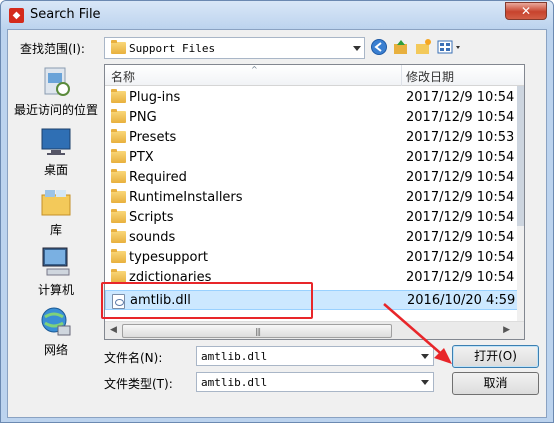 Image resolution: width=554 pixels, height=423 pixels. Describe the element at coordinates (52, 49) in the screenshot. I see `look-in-label: 查找范围(I):` at that location.